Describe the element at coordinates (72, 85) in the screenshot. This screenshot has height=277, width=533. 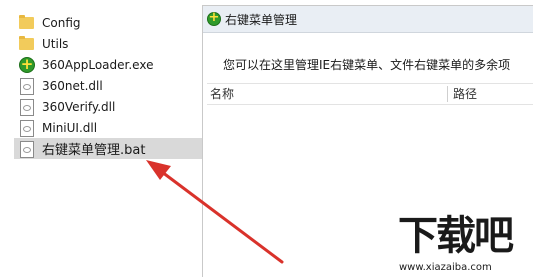
I see `file-label: 360net.dll` at that location.